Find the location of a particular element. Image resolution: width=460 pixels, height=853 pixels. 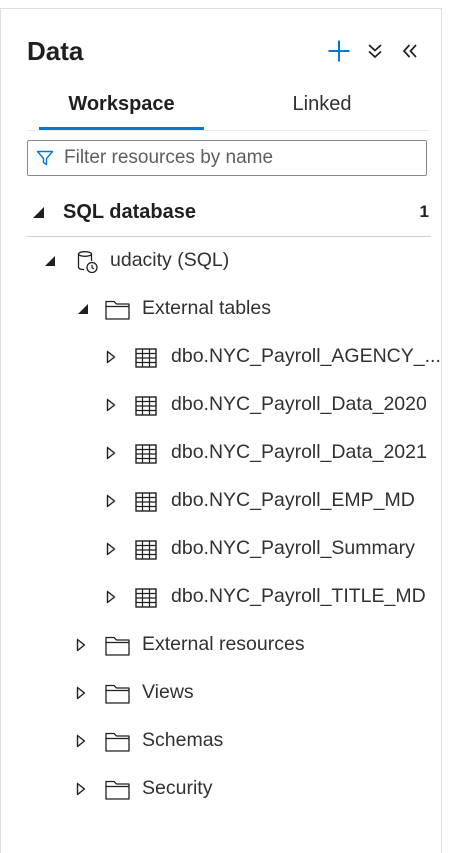

tree-item-label: dbo.NYC_Payroll_TITLE_MD is located at coordinates (298, 596).